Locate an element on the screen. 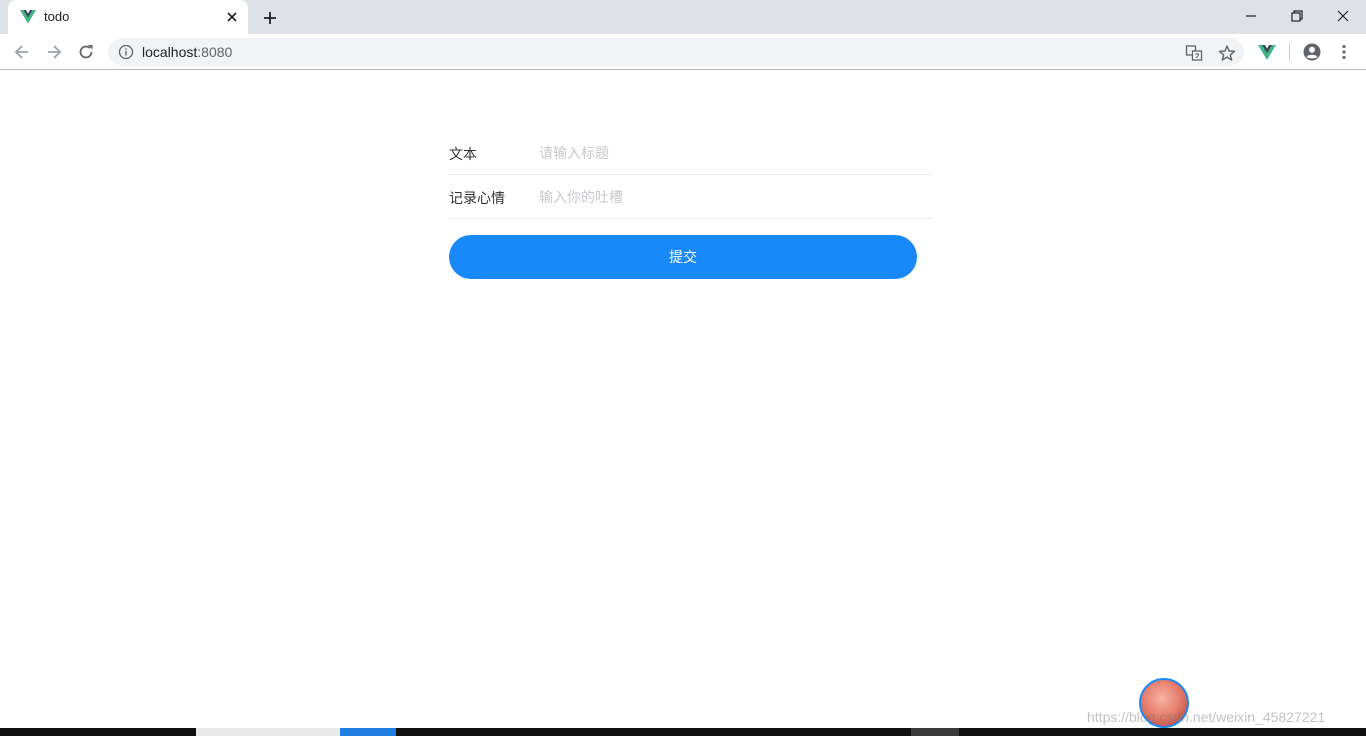 This screenshot has width=1366, height=736. title-label: 文本 is located at coordinates (463, 154).